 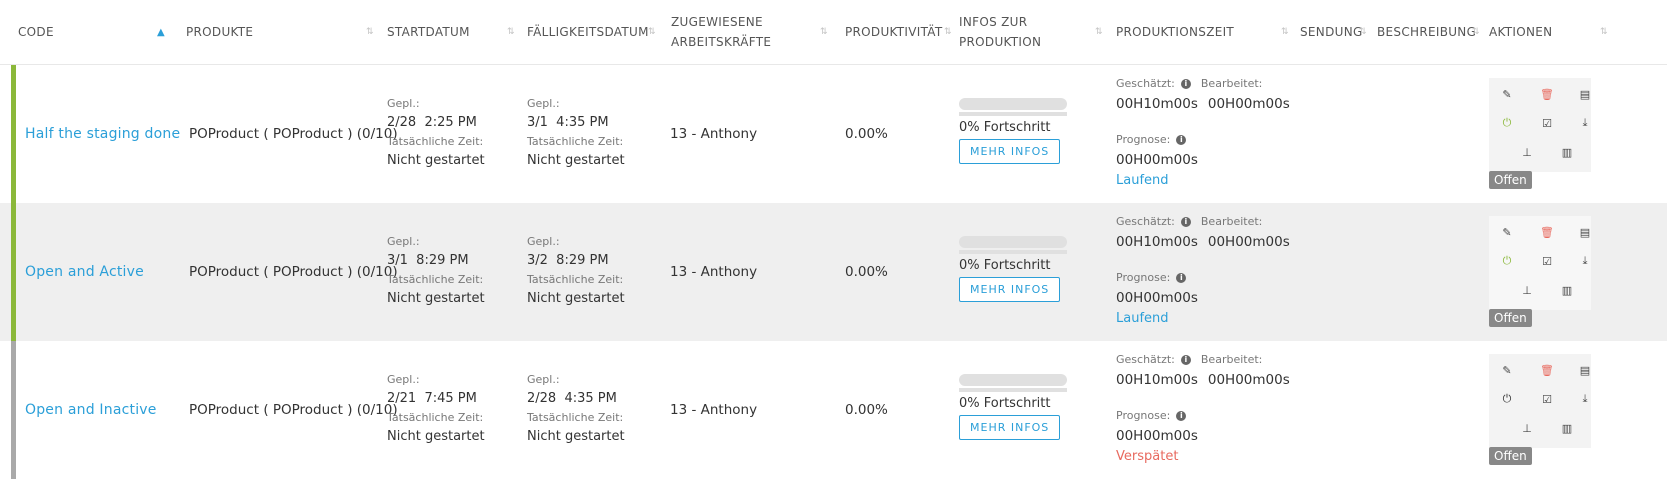 I want to click on header-description: BESCHREIBUNG, so click(x=1426, y=32).